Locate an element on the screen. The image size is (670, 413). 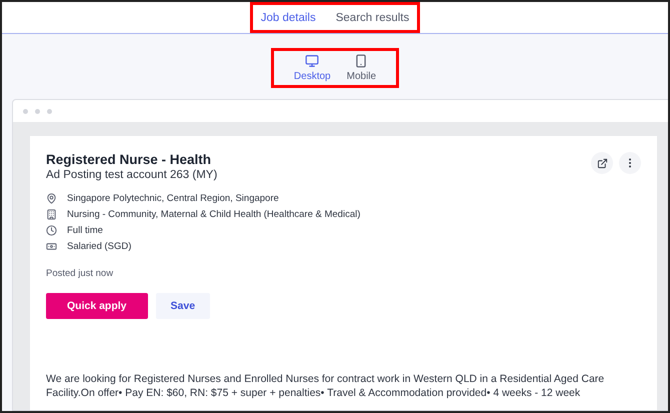
posted-time: Posted just now is located at coordinates (80, 273).